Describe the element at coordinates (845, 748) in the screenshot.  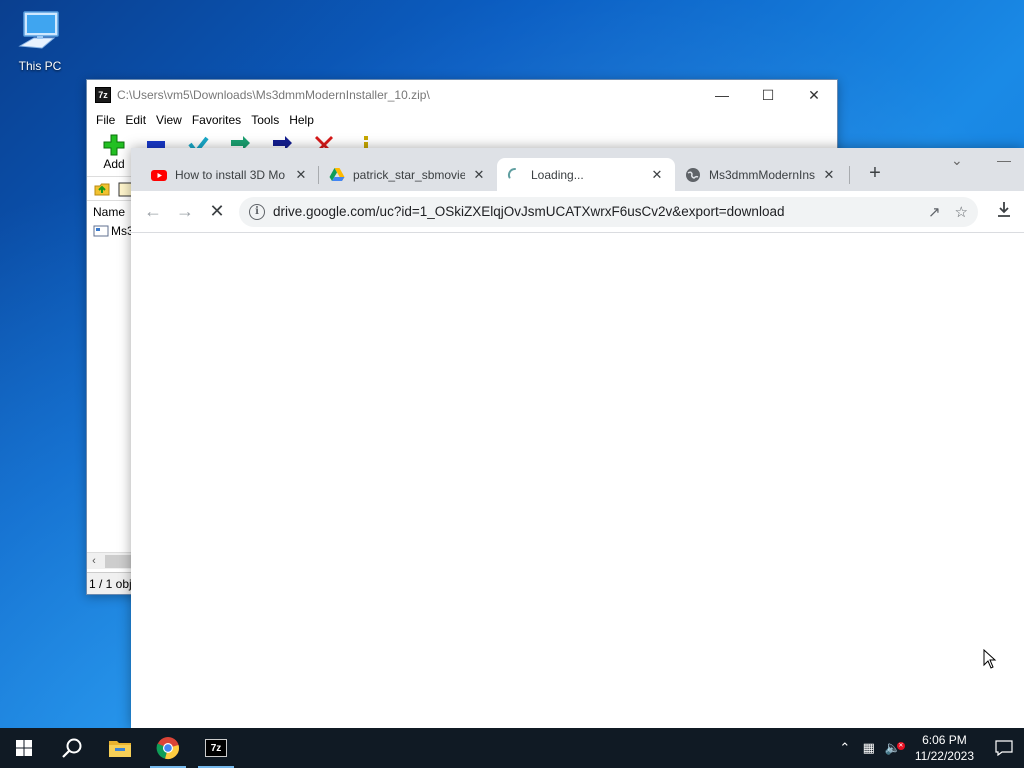
I see `show-hidden-icons-chevron-icon: ⌃` at that location.